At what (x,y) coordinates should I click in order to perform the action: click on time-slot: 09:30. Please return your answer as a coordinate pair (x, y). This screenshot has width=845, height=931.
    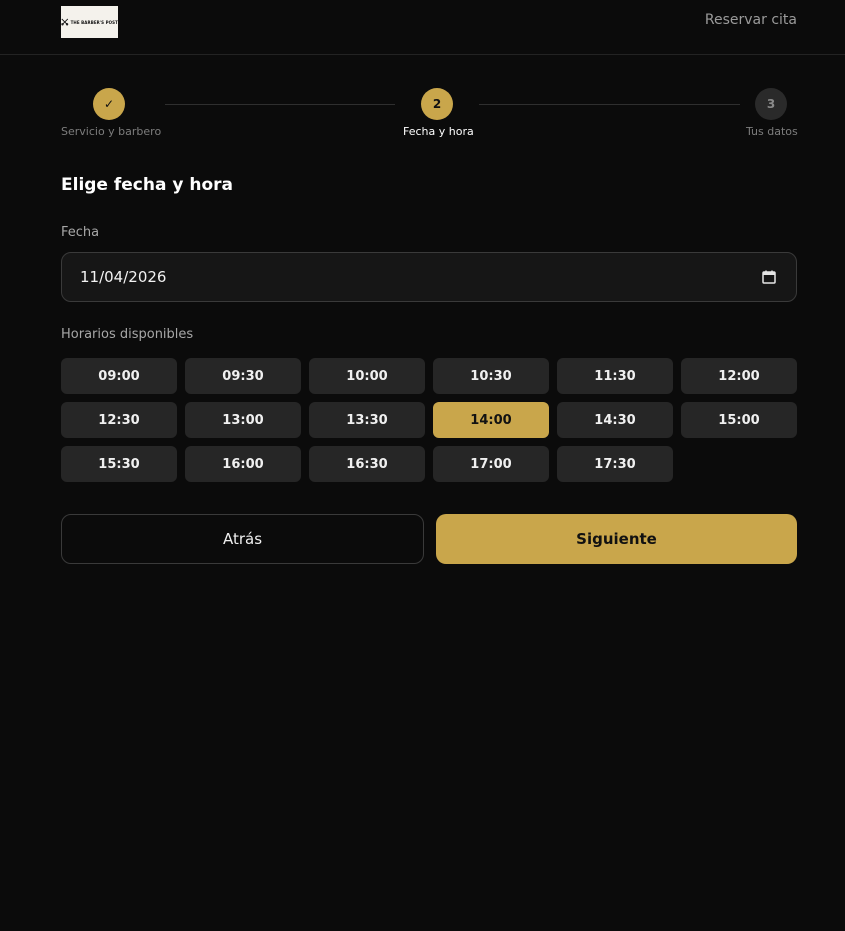
    Looking at the image, I should click on (243, 376).